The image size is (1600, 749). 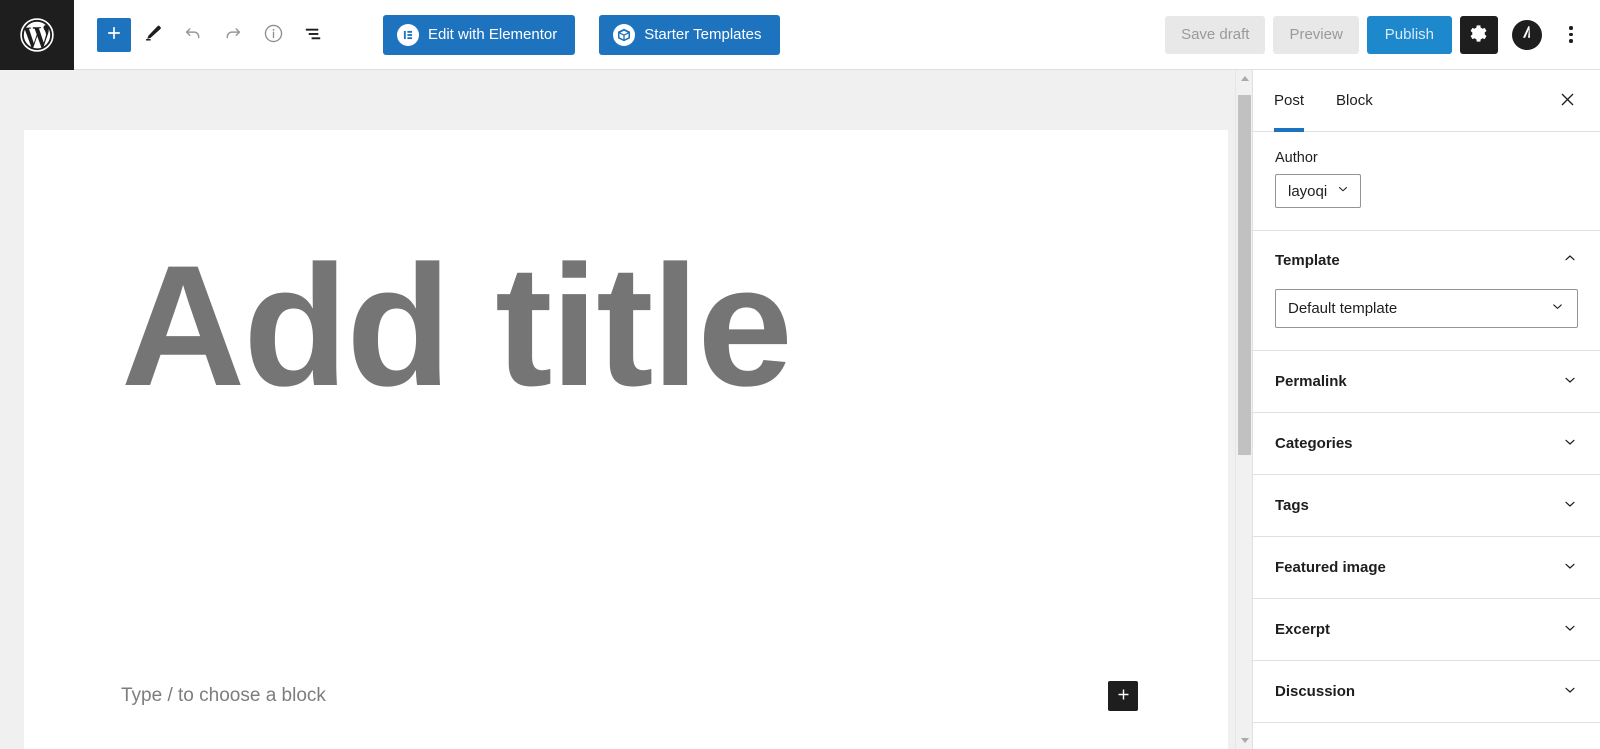 I want to click on undo-icon, so click(x=193, y=34).